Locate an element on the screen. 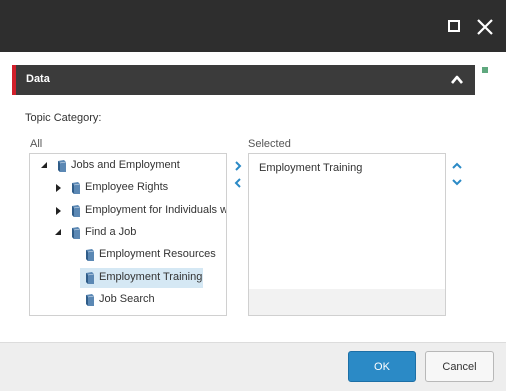 The height and width of the screenshot is (391, 506). tree-item: Employment Training is located at coordinates (128, 277).